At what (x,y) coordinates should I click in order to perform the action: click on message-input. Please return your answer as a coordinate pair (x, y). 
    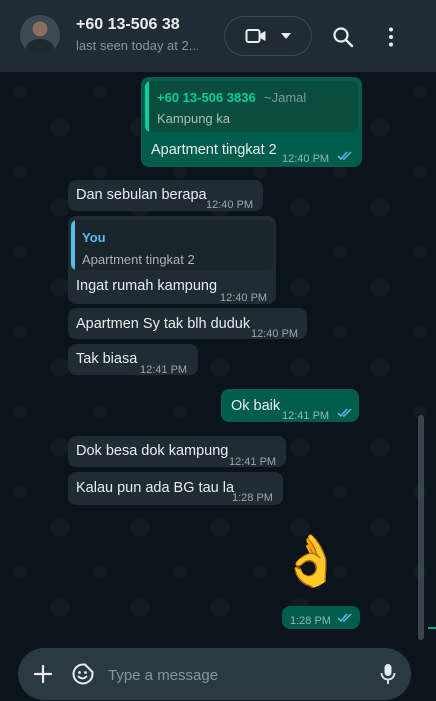
    Looking at the image, I should click on (233, 675).